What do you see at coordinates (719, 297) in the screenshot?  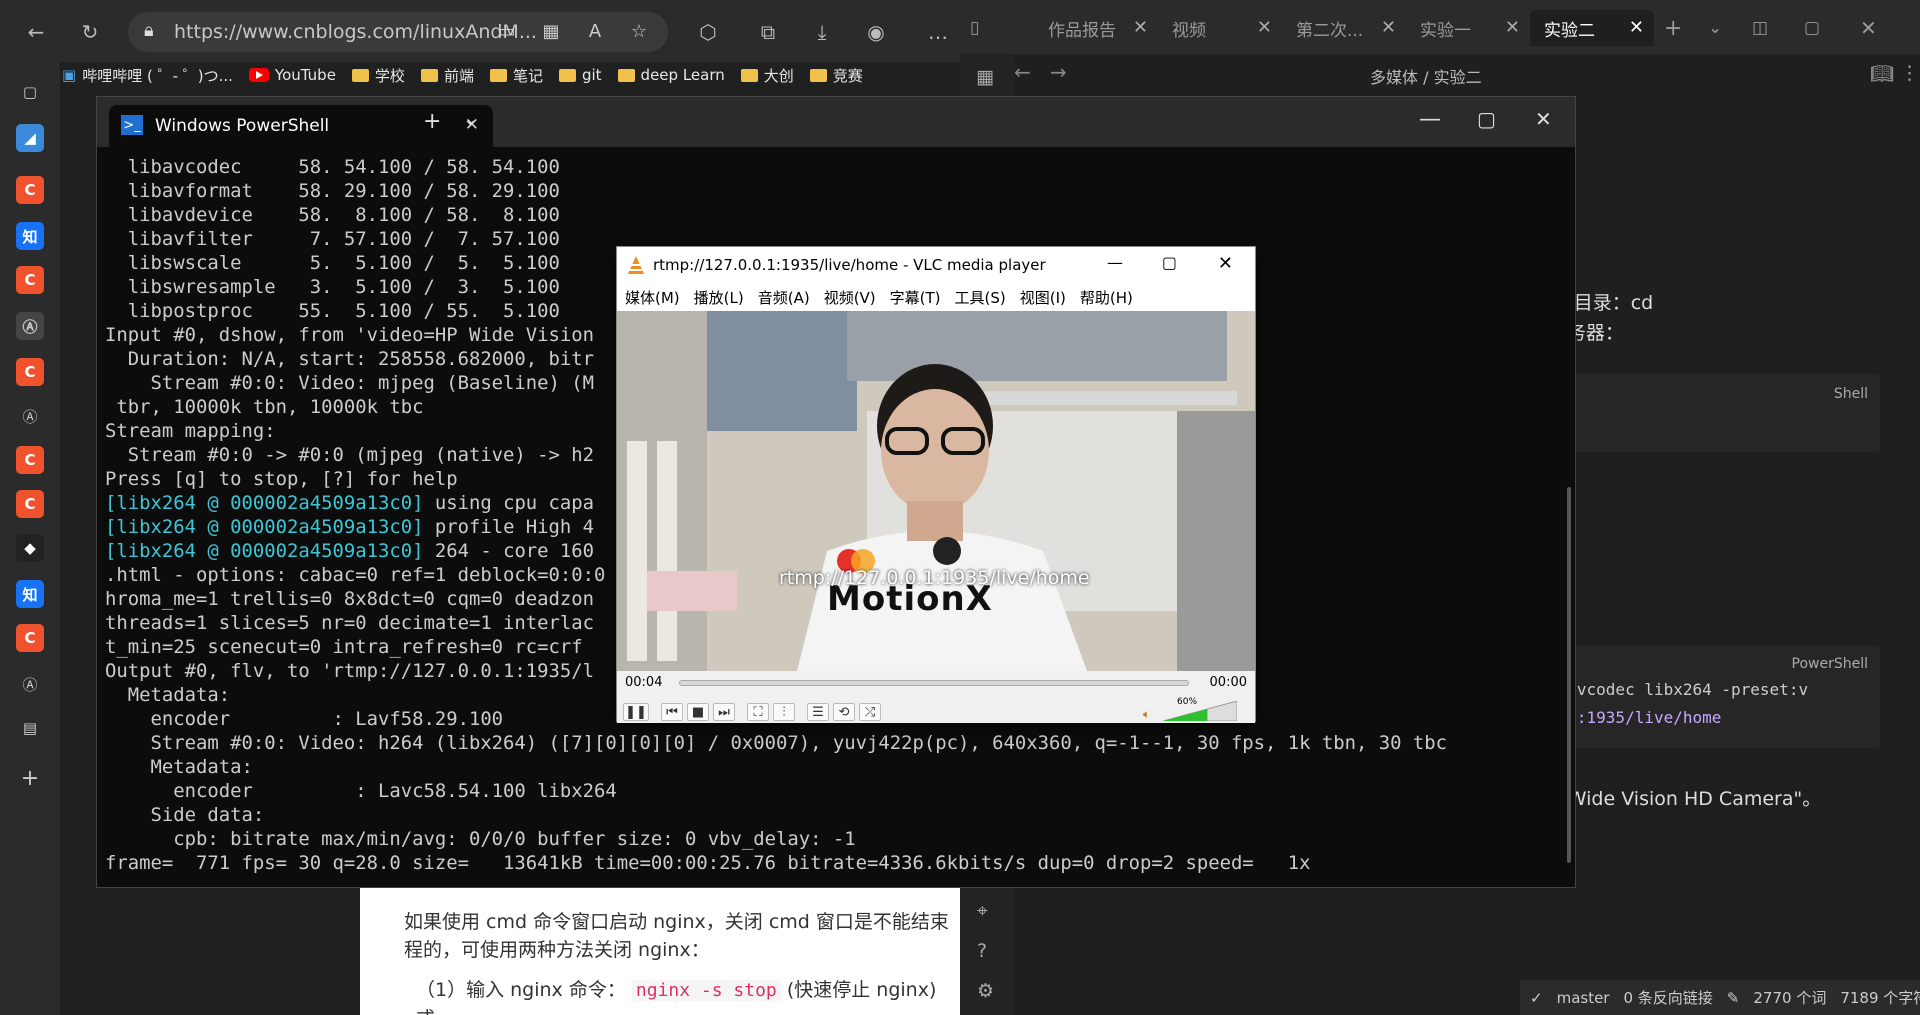 I see `menu-playback: 播放(L)` at bounding box center [719, 297].